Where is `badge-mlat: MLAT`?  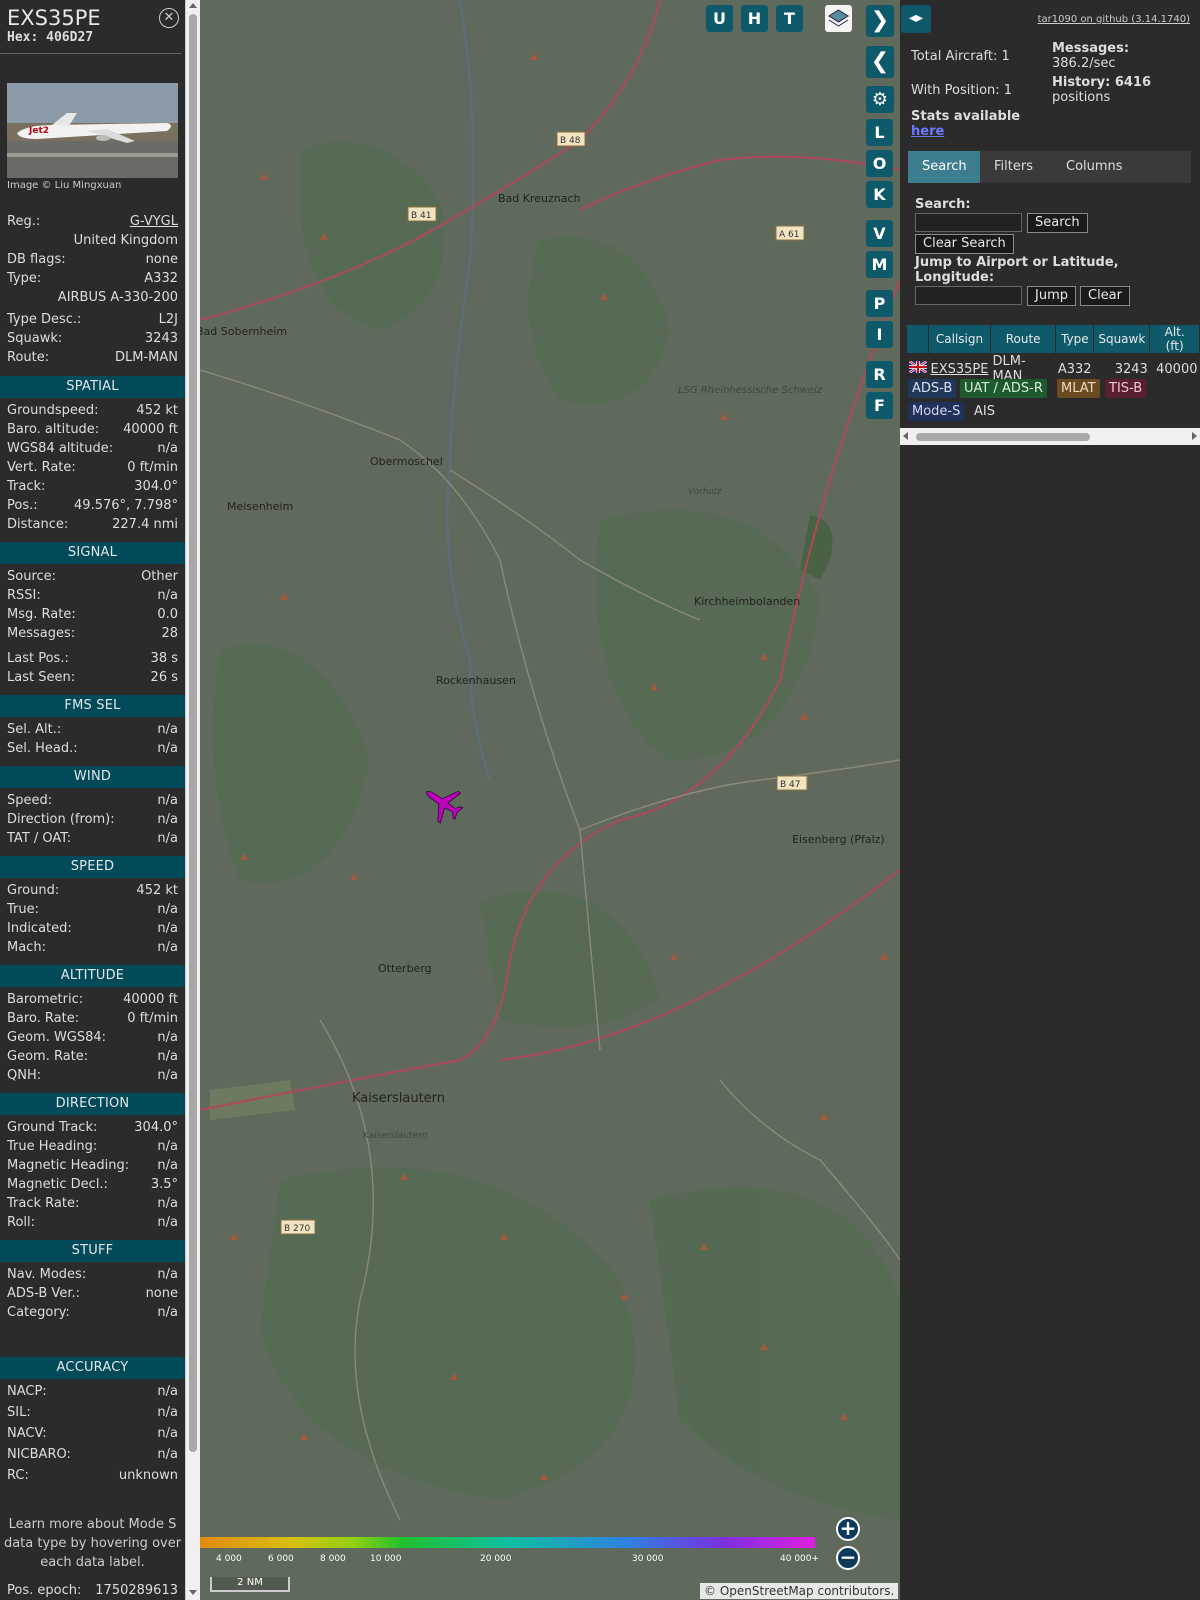 badge-mlat: MLAT is located at coordinates (1078, 388).